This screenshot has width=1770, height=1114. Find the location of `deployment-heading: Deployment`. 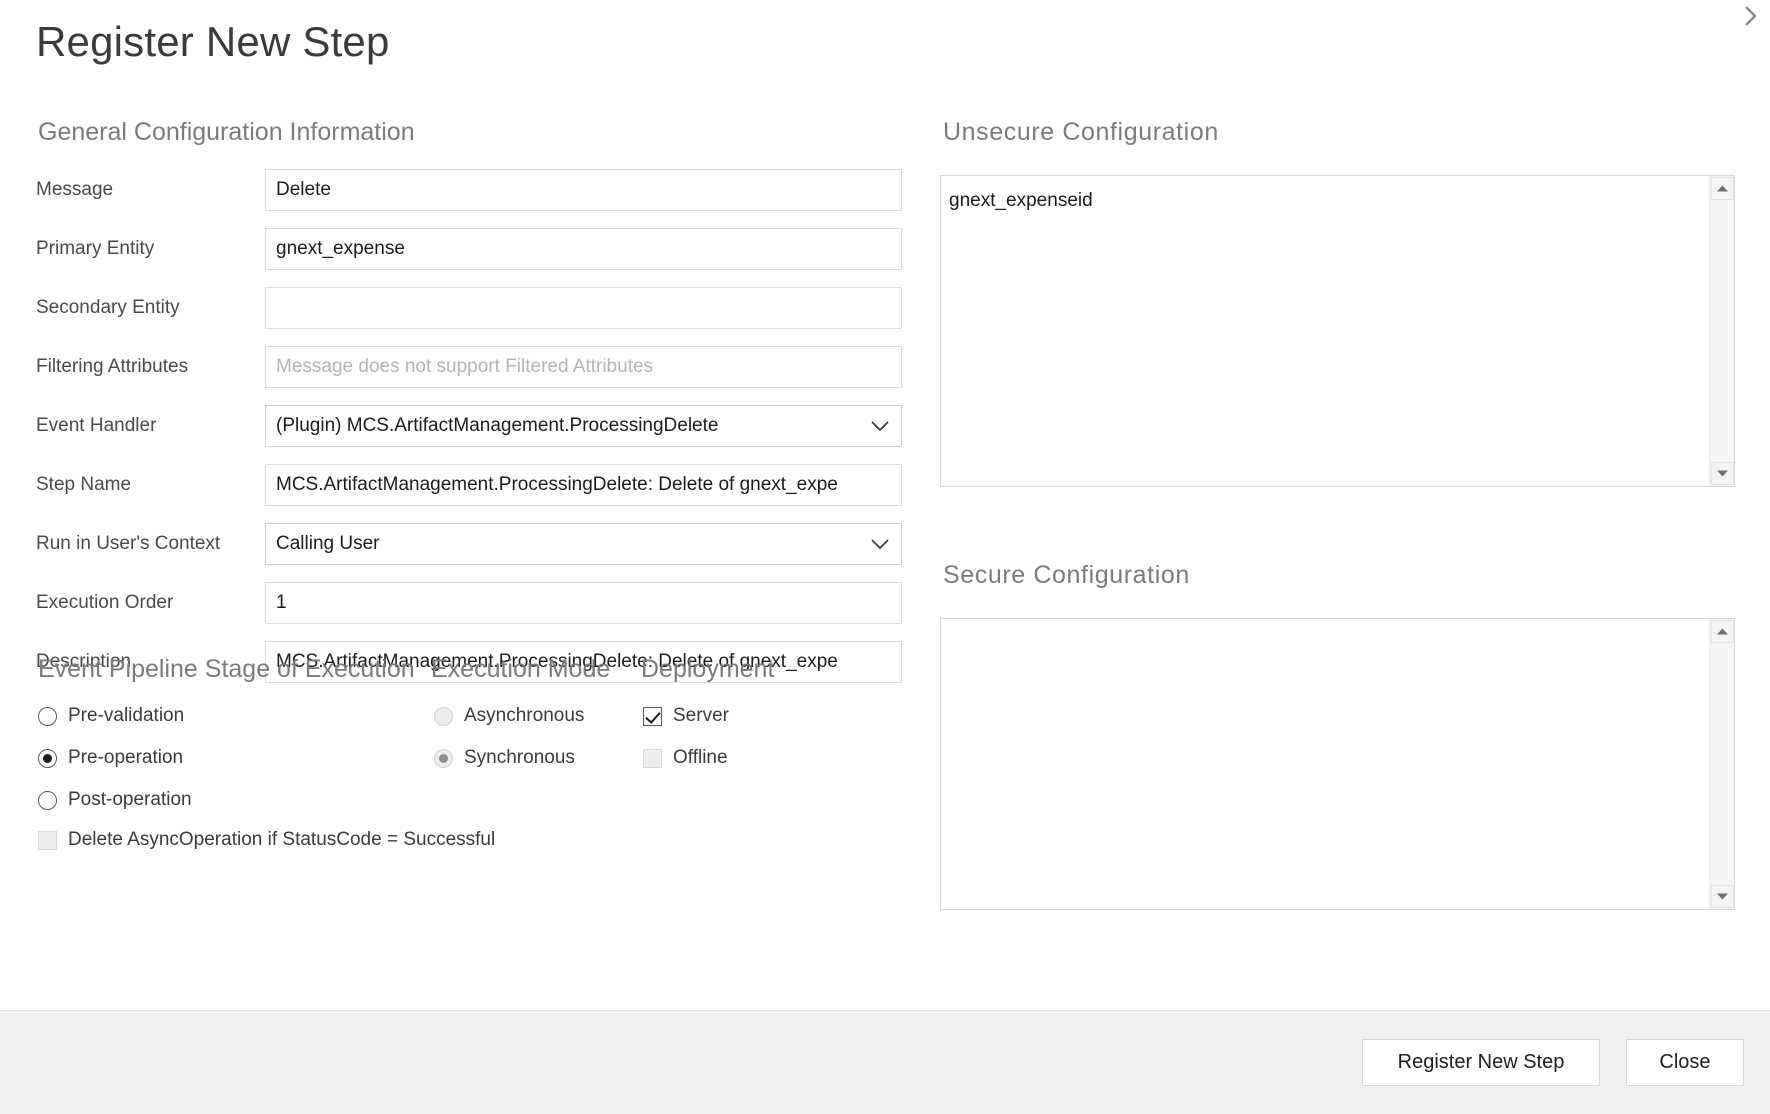

deployment-heading: Deployment is located at coordinates (708, 669).